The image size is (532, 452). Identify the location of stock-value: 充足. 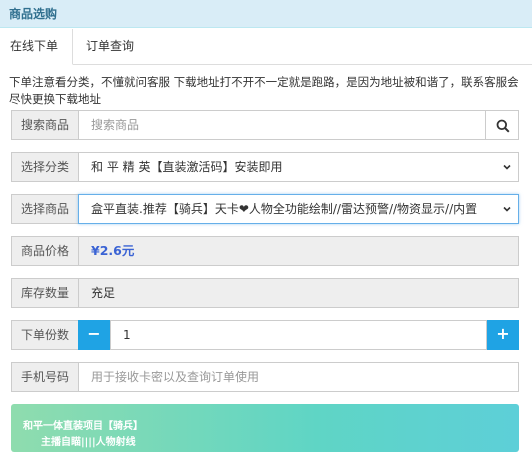
(103, 293).